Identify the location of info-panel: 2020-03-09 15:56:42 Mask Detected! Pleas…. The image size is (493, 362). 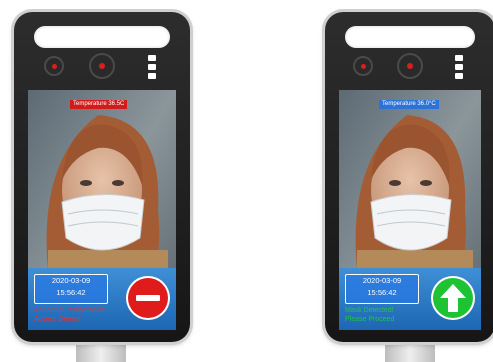
(410, 299).